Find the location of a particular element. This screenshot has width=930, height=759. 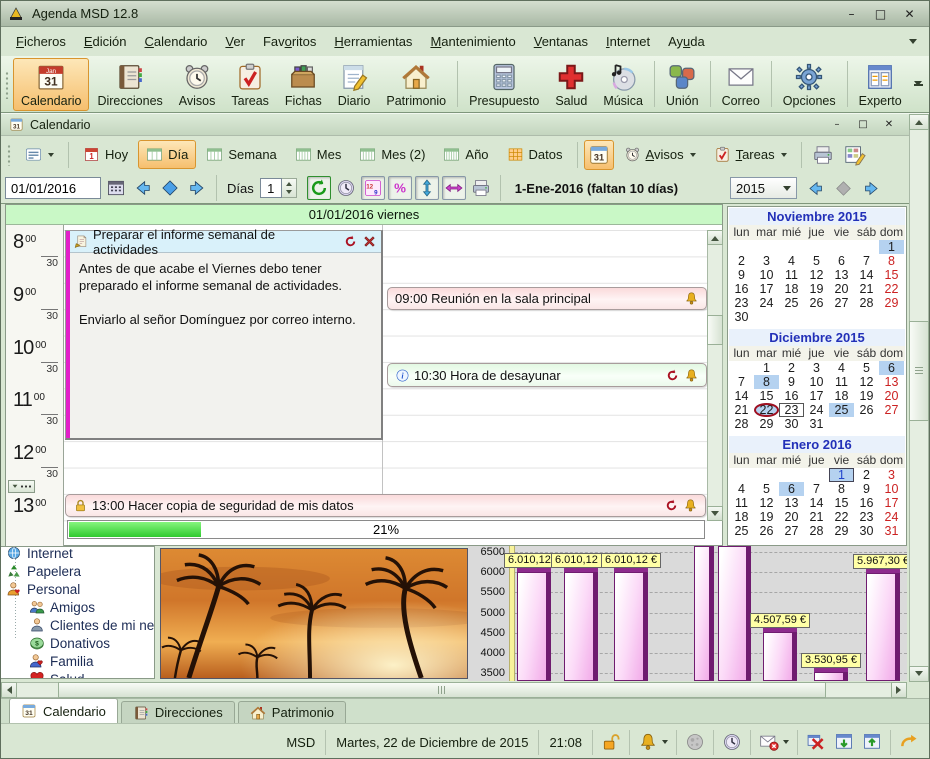

prev-year-button is located at coordinates (815, 188).